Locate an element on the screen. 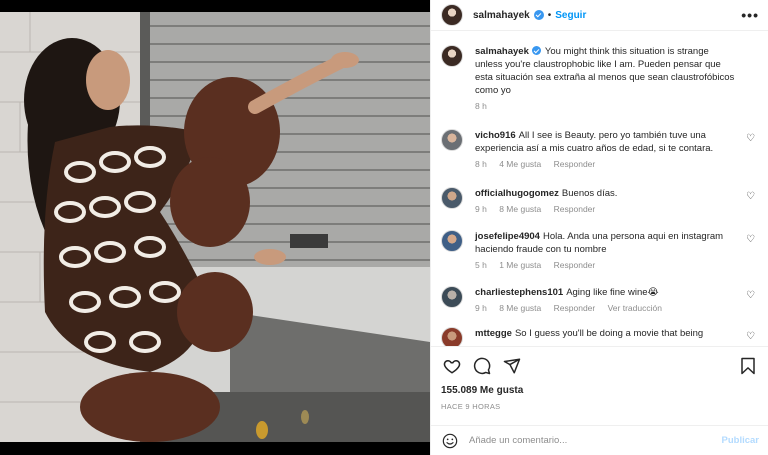 The image size is (768, 455). comment-likes: 1 Me gusta is located at coordinates (520, 265).